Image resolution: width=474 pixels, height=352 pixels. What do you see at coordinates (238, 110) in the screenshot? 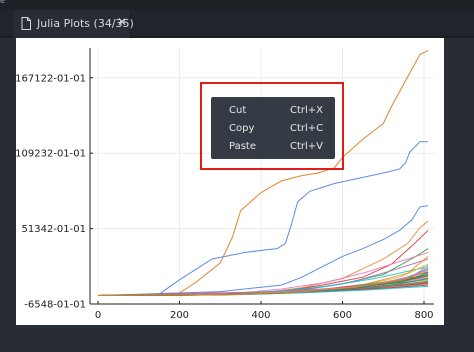
I see `menu-item-label: Cut` at bounding box center [238, 110].